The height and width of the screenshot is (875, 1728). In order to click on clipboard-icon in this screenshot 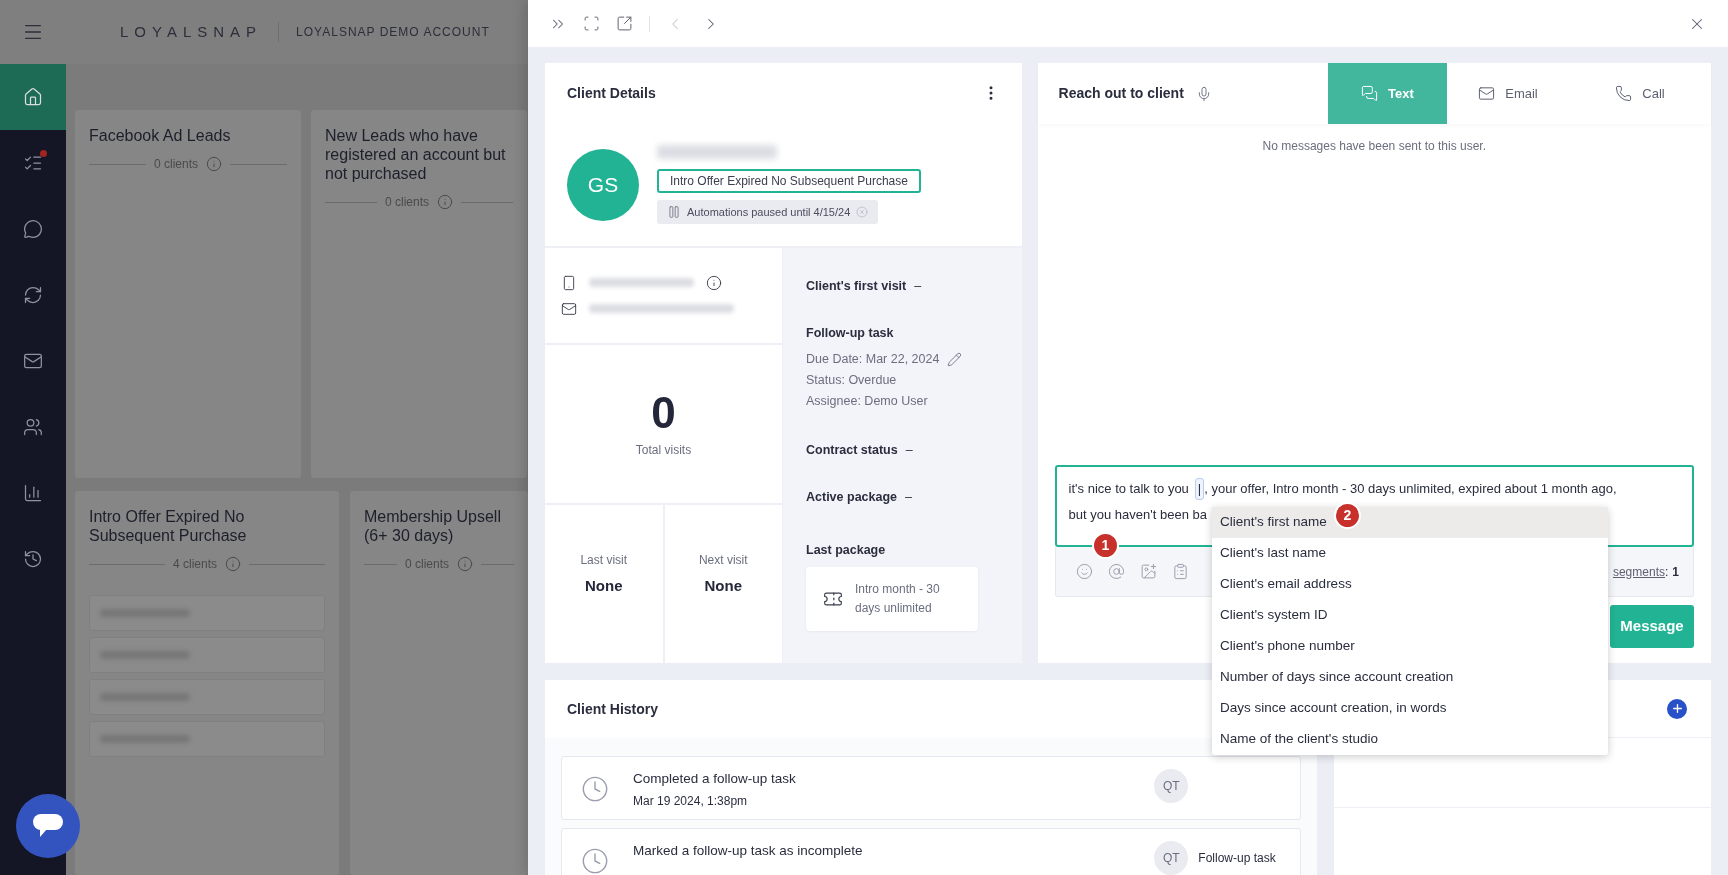, I will do `click(1180, 571)`.